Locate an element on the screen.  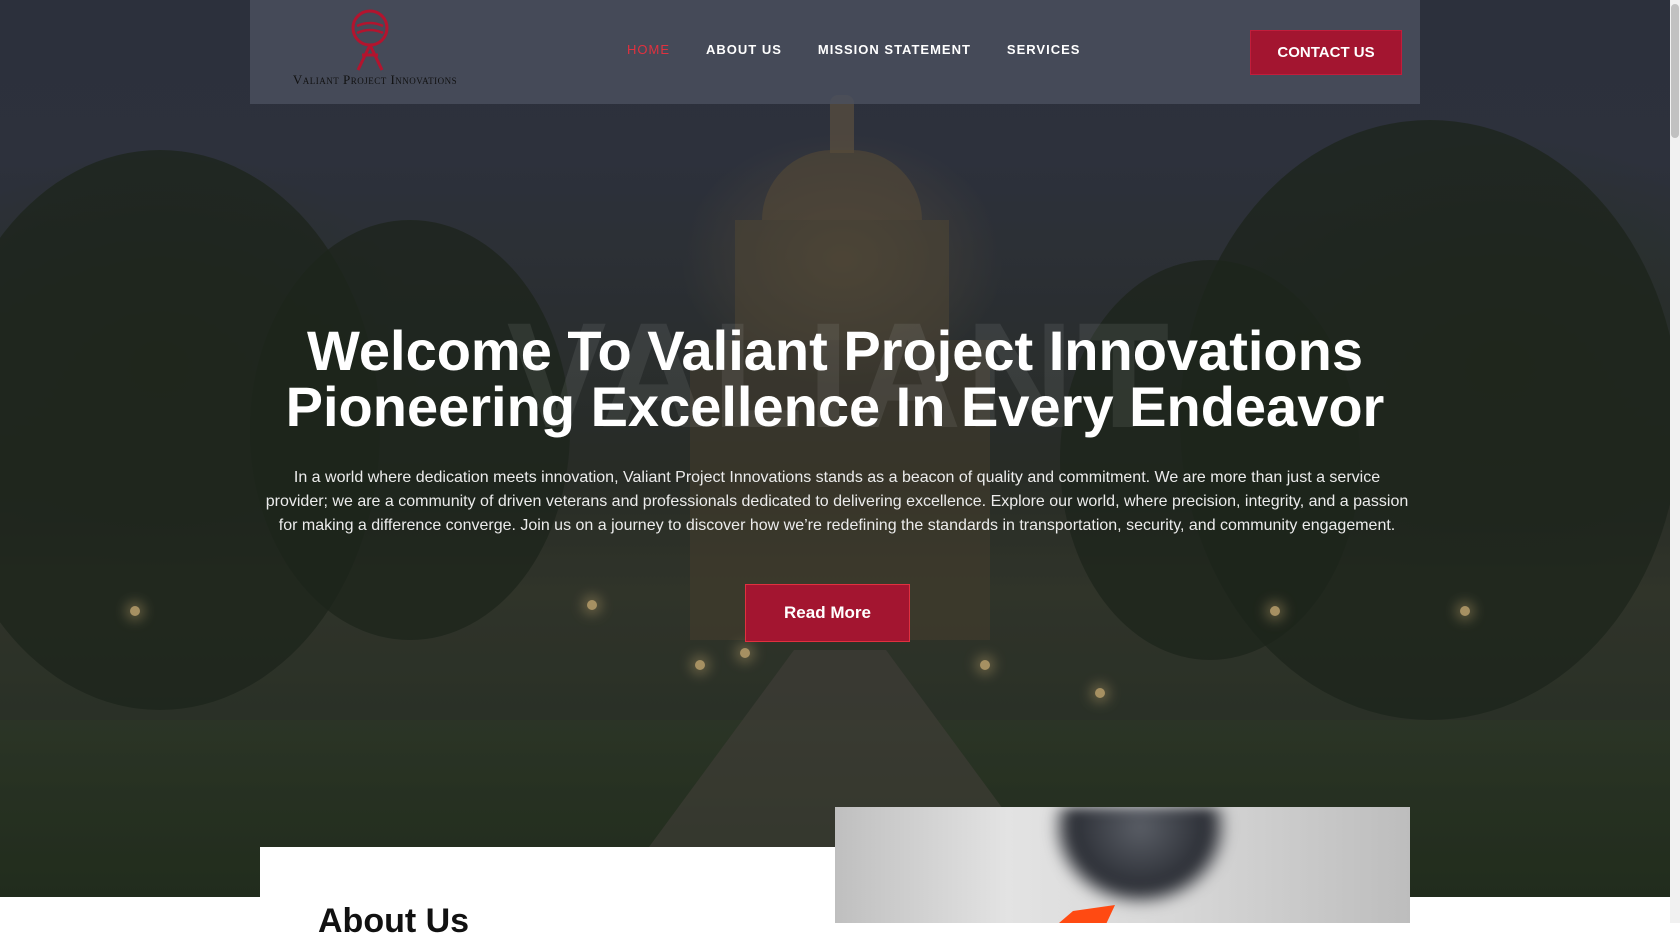
page-scrollbar is located at coordinates (1675, 461).